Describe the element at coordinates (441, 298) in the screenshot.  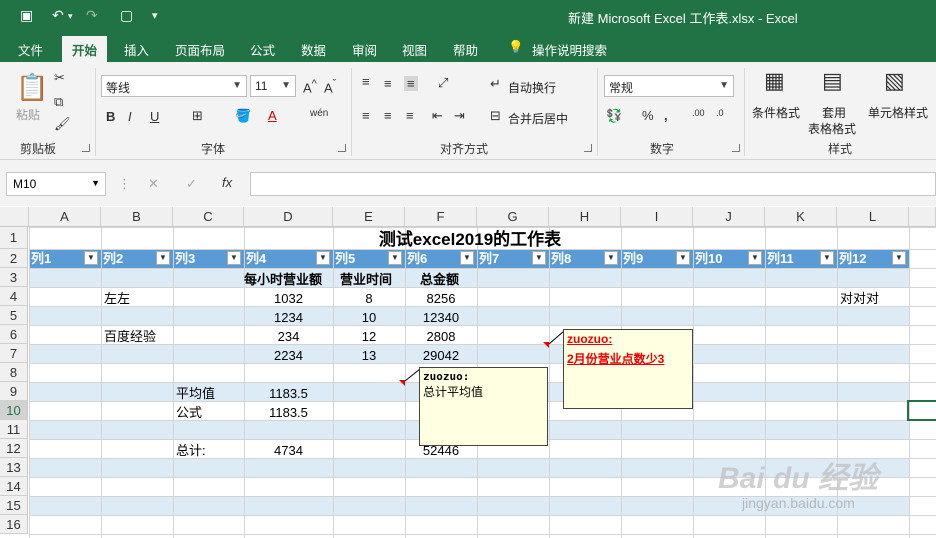
I see `cell-f4: 8256` at that location.